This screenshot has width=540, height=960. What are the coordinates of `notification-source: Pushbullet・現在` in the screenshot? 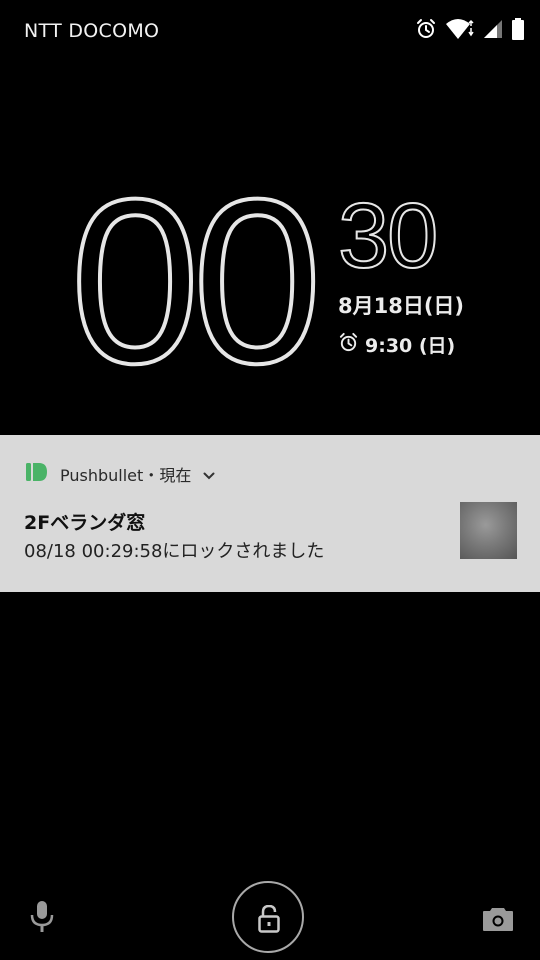 It's located at (125, 474).